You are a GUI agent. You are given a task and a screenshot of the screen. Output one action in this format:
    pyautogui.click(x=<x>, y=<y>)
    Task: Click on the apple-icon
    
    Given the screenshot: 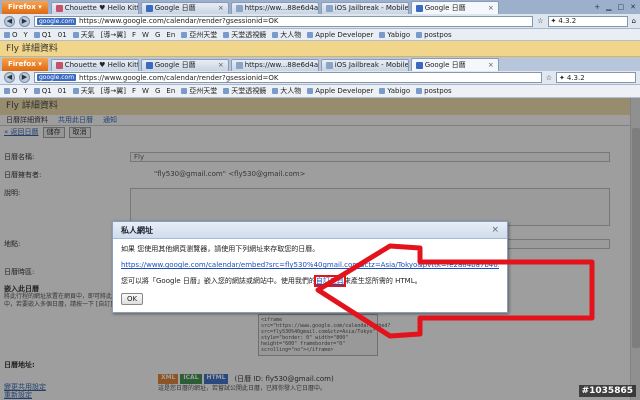 What is the action you would take?
    pyautogui.click(x=310, y=91)
    